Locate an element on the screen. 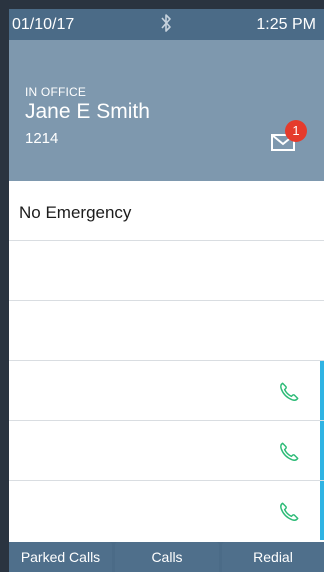  voicemail-count-badge: 1 is located at coordinates (296, 131).